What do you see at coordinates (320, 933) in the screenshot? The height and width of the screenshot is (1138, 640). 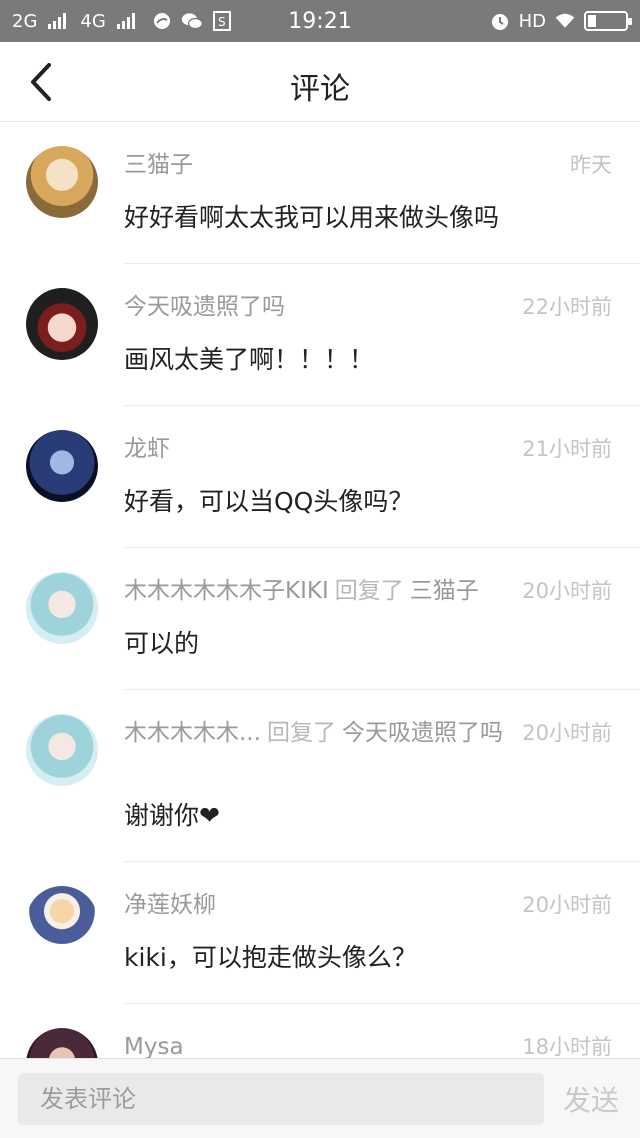 I see `comment-item: 净莲妖柳 20小时前 kiki，可以抱走做头像么？` at bounding box center [320, 933].